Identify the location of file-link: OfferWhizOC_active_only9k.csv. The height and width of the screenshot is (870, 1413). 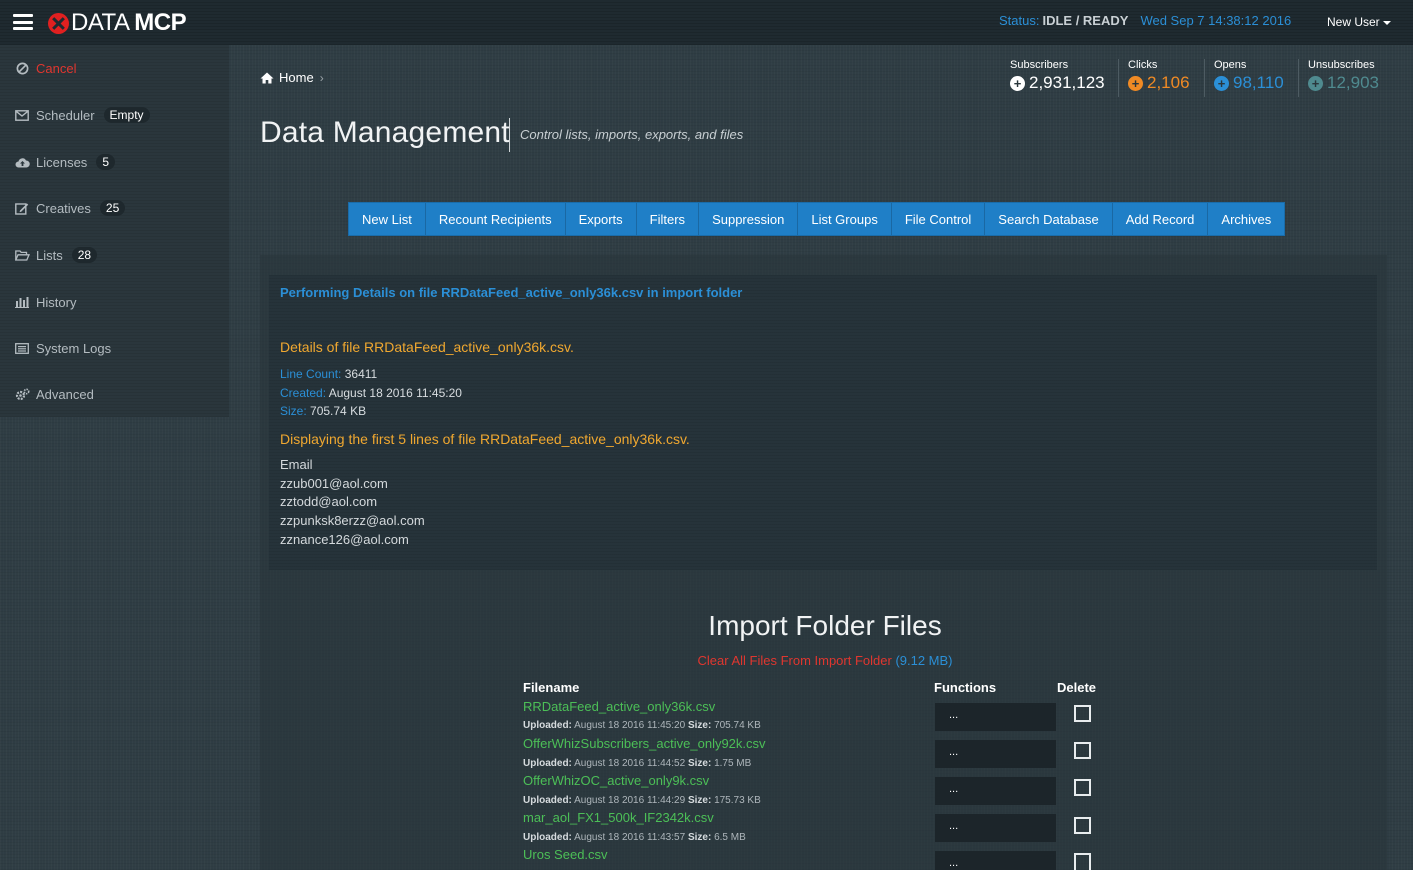
(616, 780).